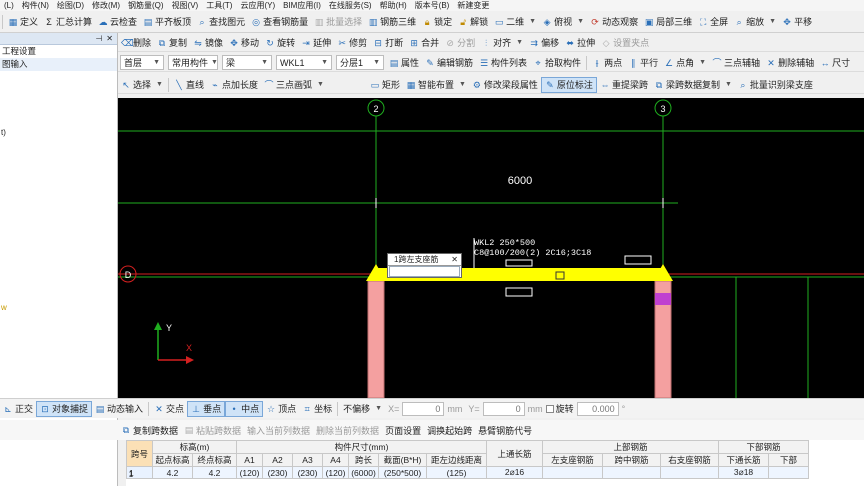 This screenshot has width=864, height=486. I want to click on input-column-data-button: 输入当前列数据, so click(278, 430).